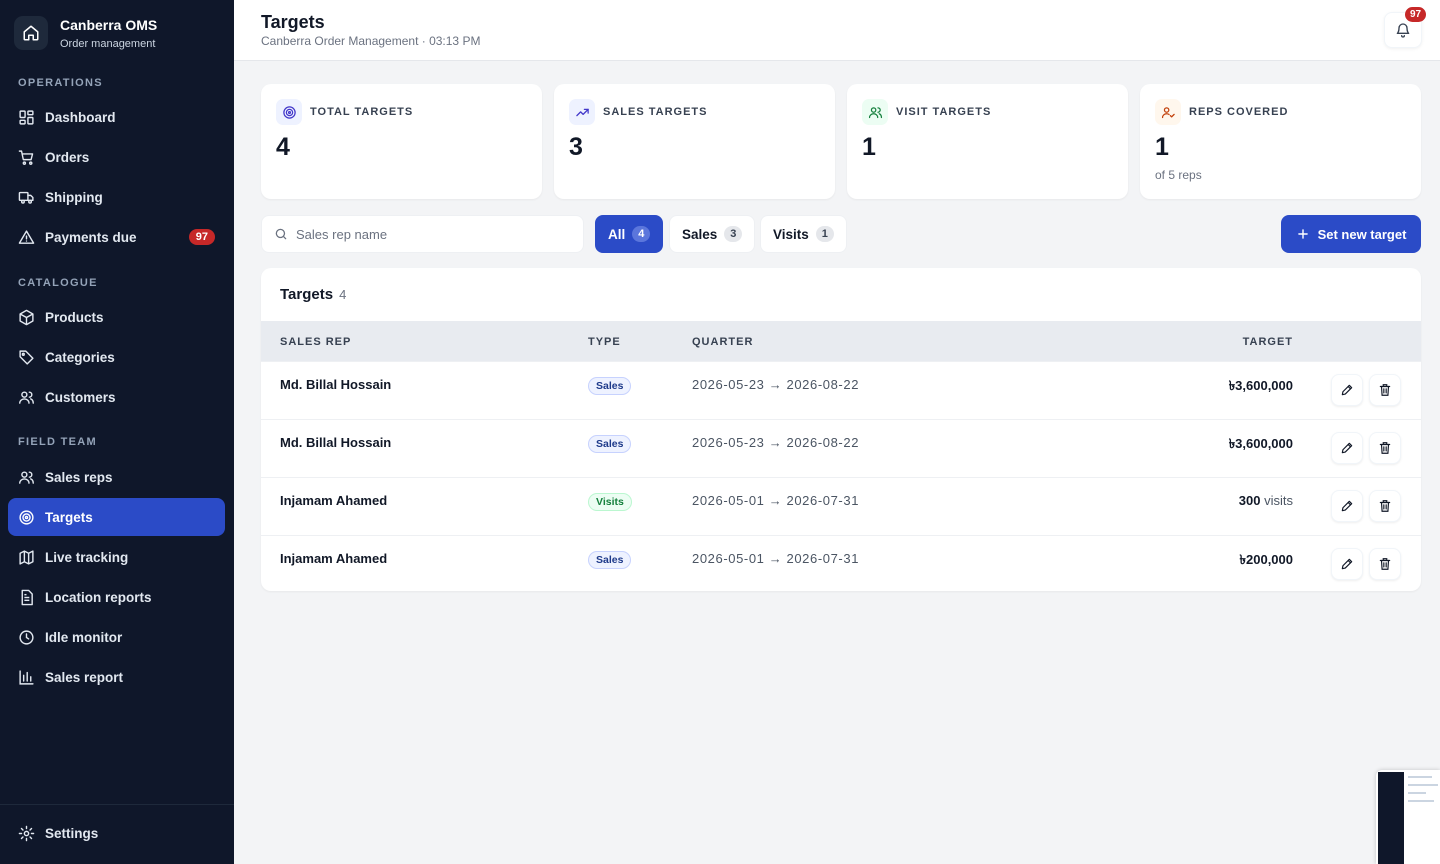  What do you see at coordinates (712, 234) in the screenshot?
I see `filter-sales: Sales 3` at bounding box center [712, 234].